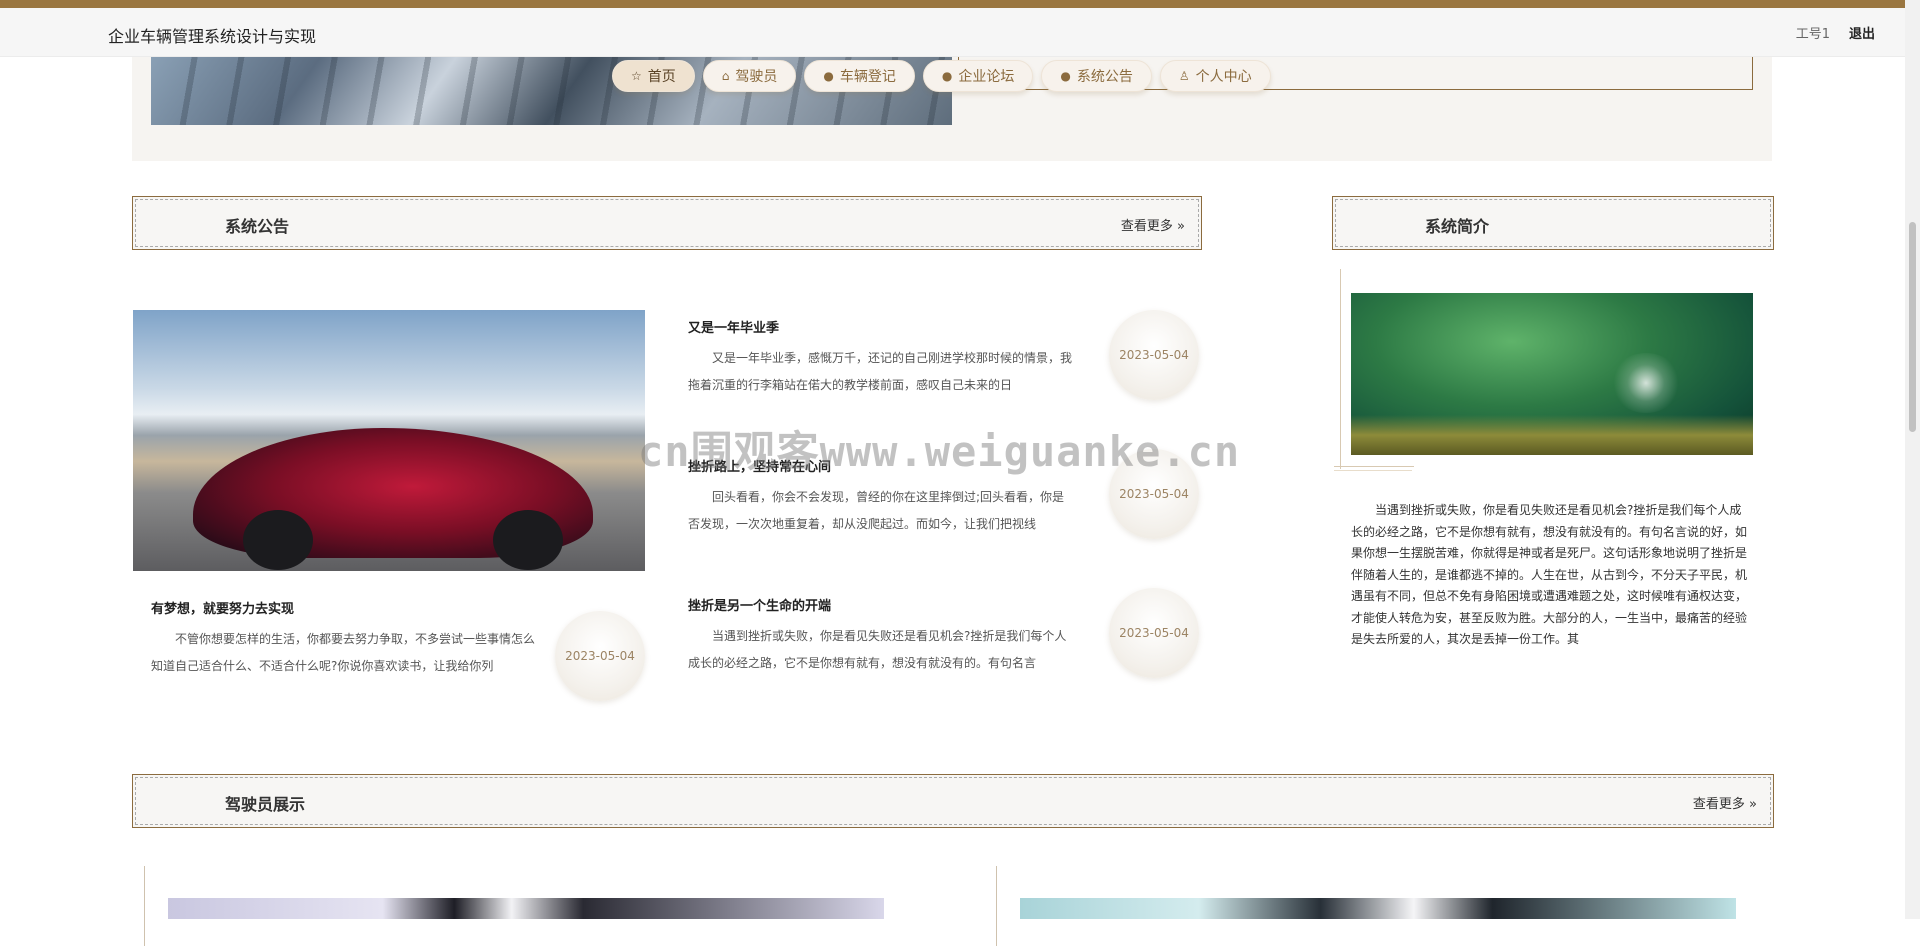  Describe the element at coordinates (265, 804) in the screenshot. I see `section-title: 驾驶员展示` at that location.